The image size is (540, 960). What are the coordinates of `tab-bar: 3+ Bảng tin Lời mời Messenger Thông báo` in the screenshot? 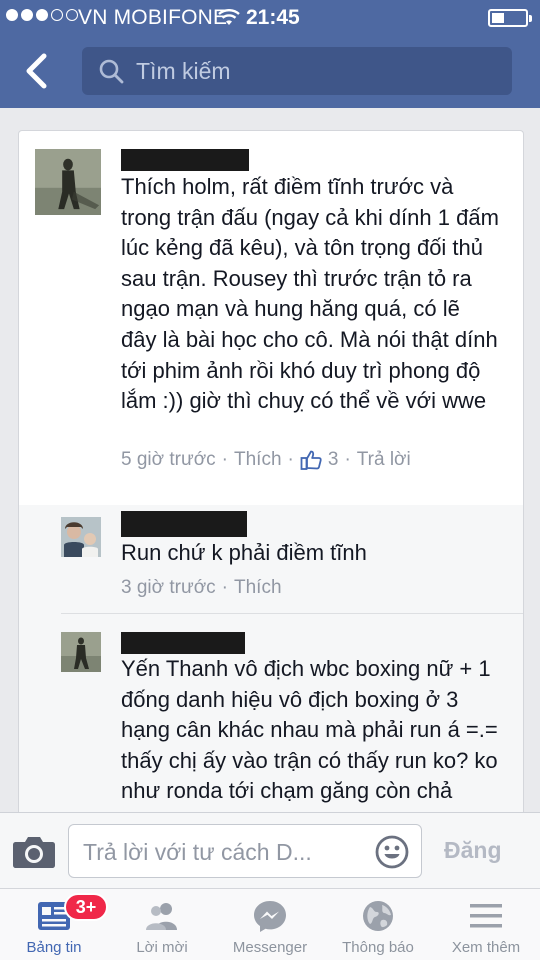 It's located at (270, 924).